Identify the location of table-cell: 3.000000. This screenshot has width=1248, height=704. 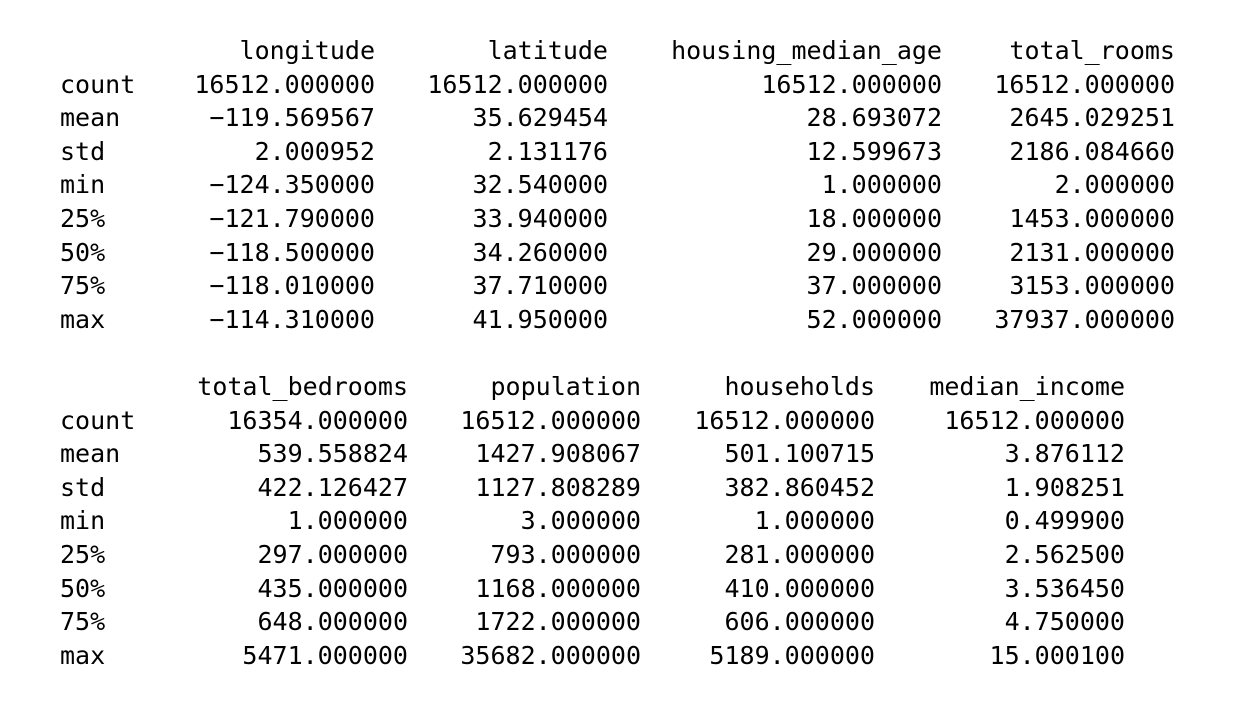
(580, 521).